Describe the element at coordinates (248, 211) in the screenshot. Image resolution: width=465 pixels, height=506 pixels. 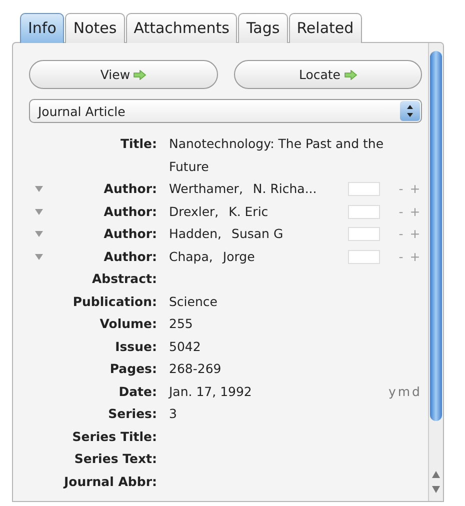
I see `author-first-name: K. Eric` at that location.